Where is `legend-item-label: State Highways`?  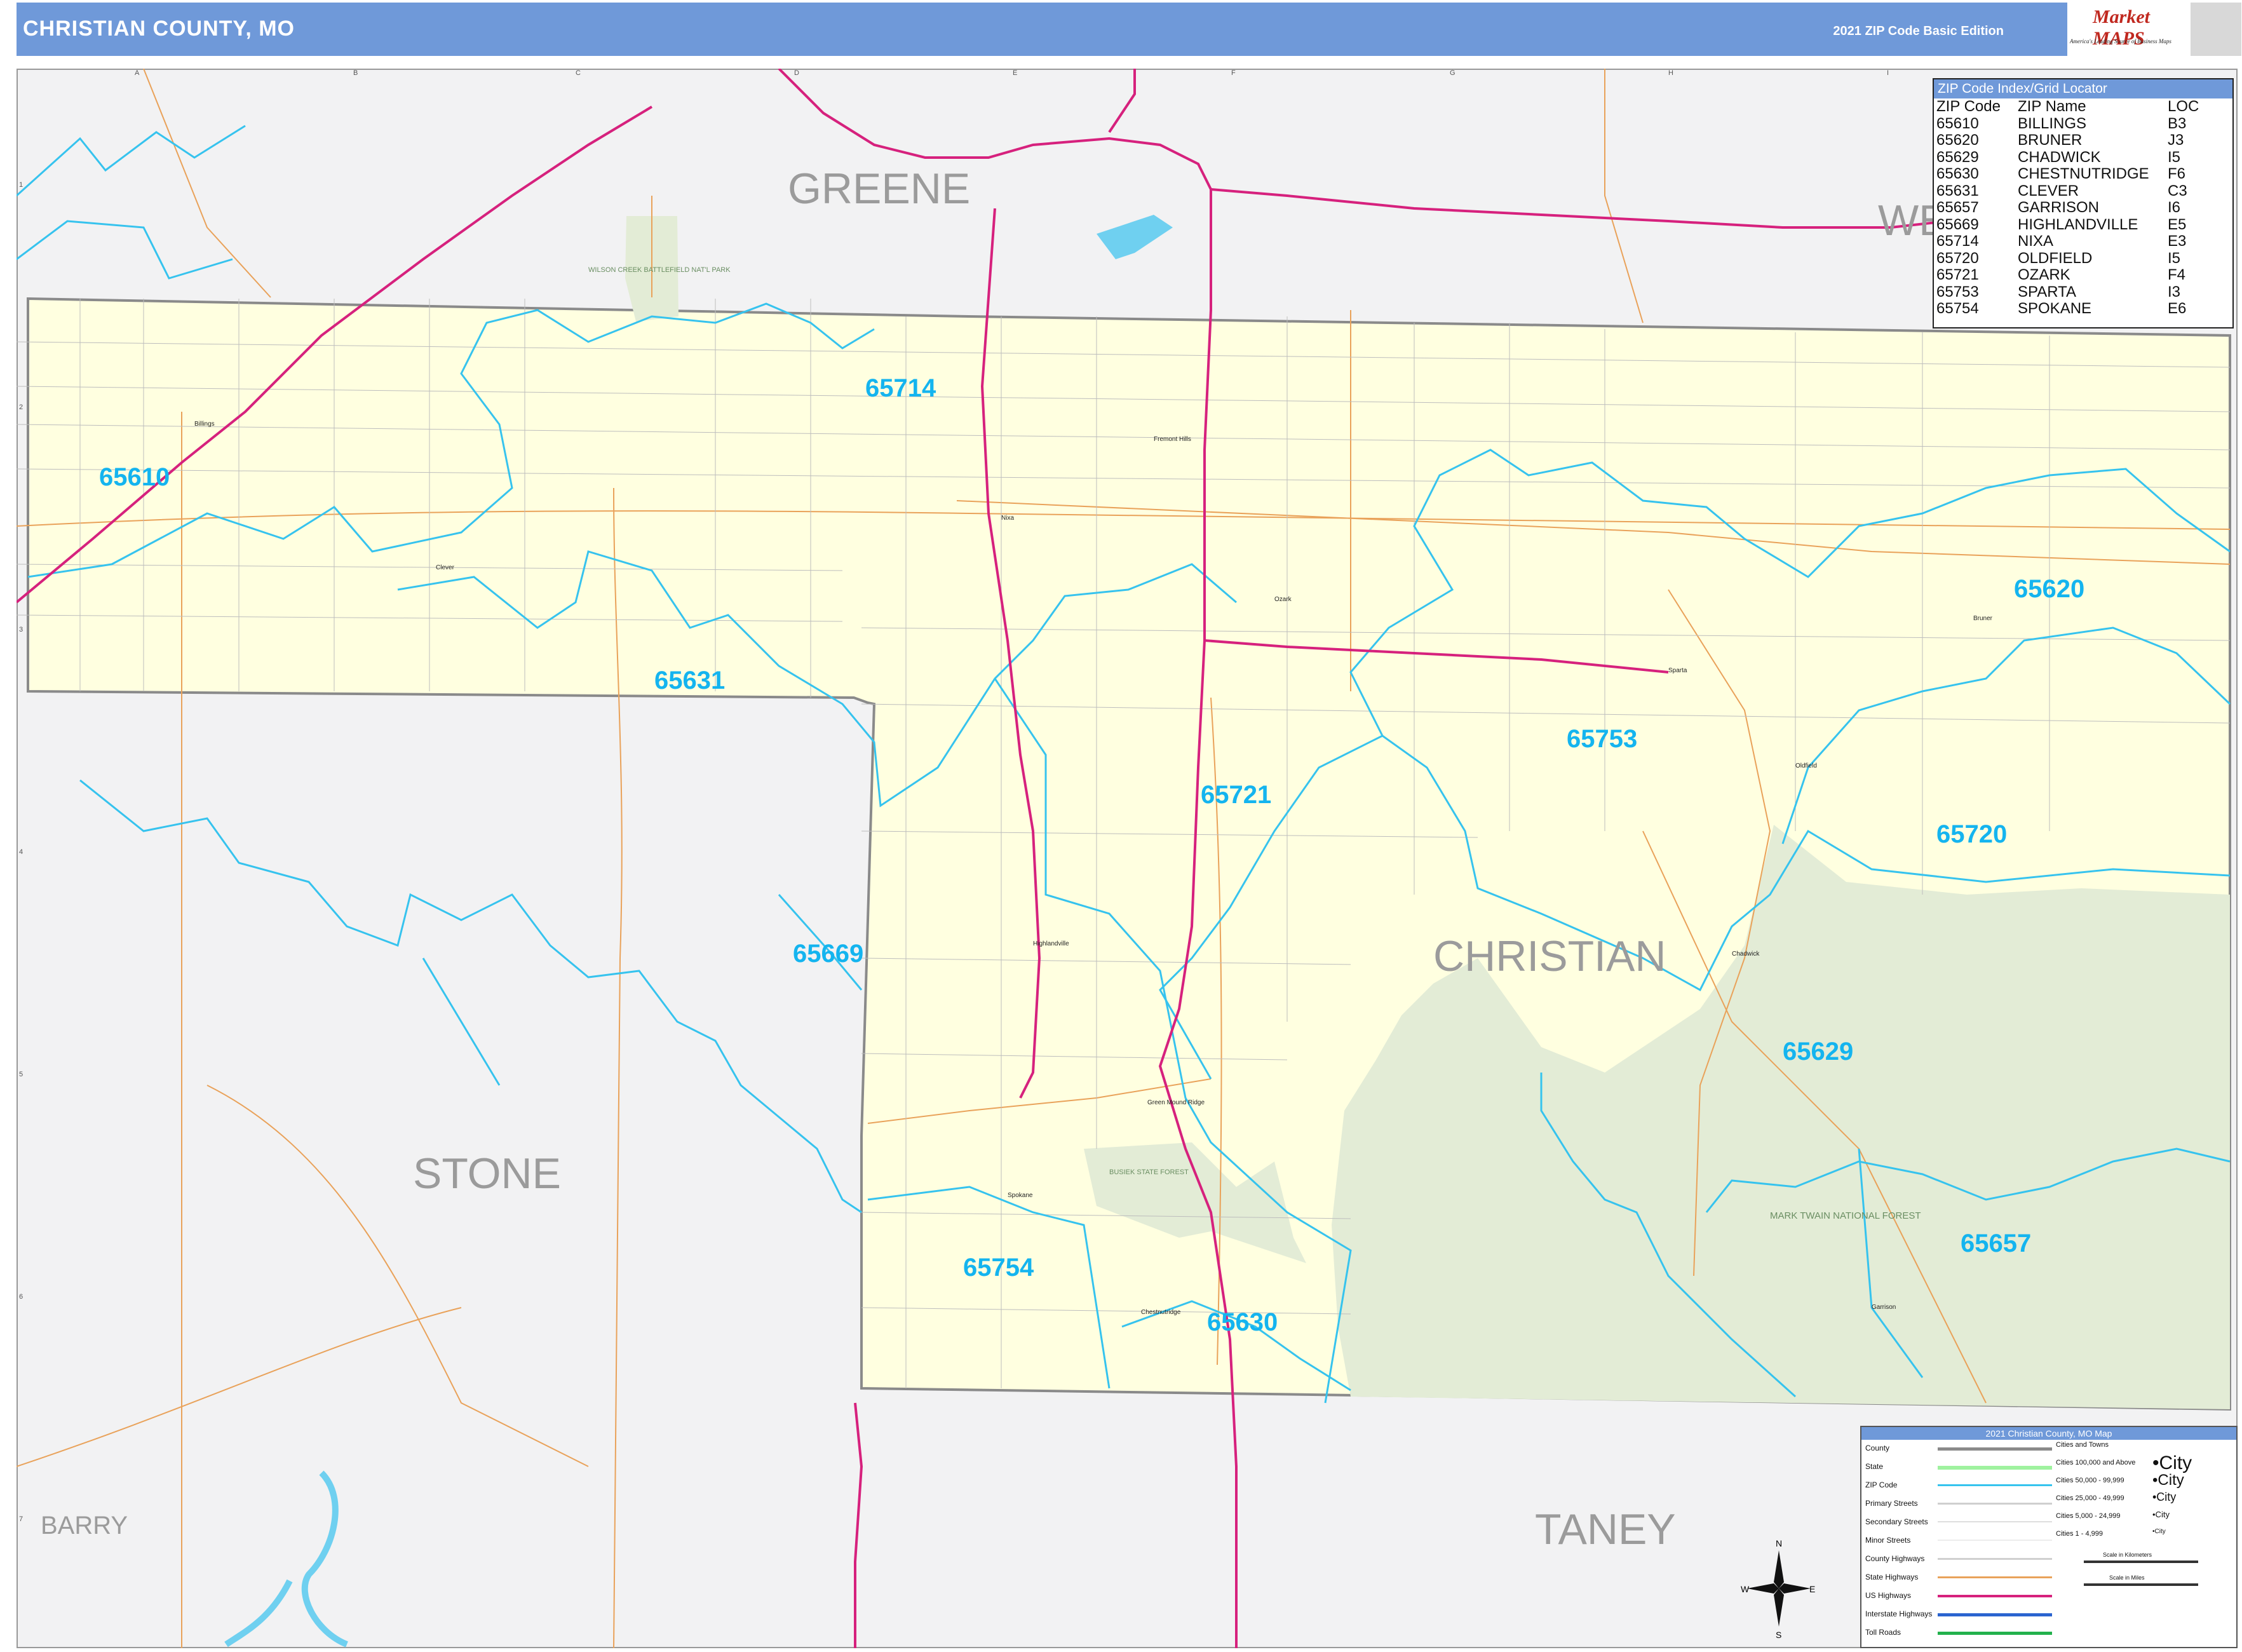
legend-item-label: State Highways is located at coordinates (1892, 1577).